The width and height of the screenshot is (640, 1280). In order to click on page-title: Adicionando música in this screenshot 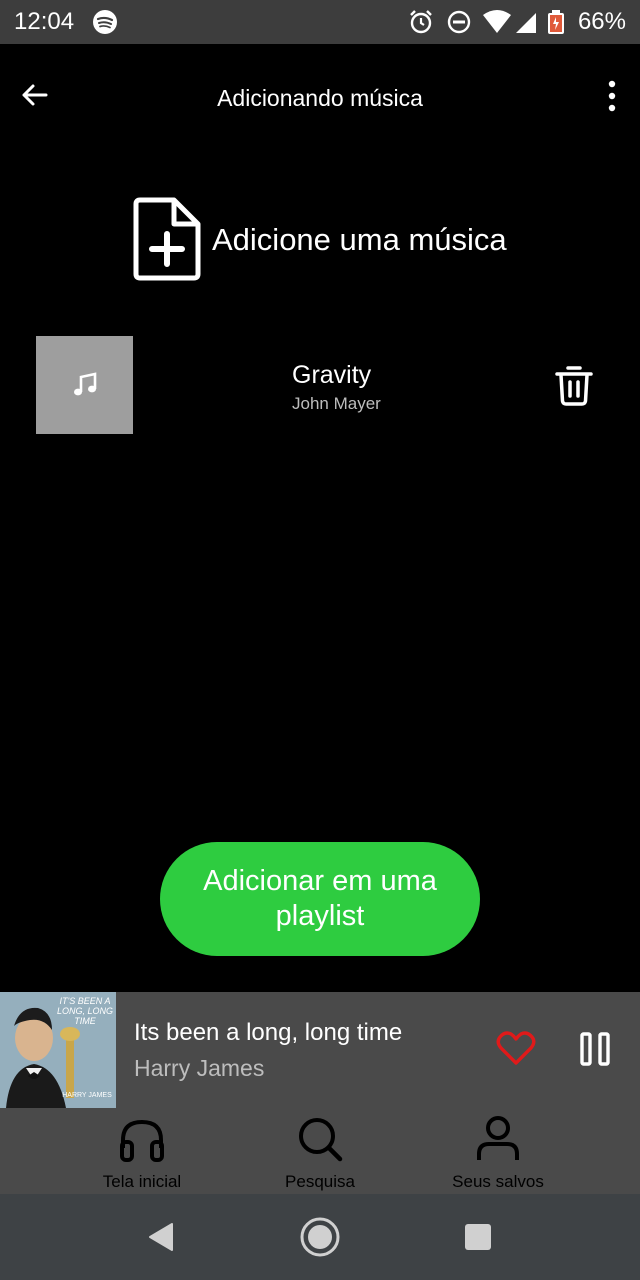, I will do `click(320, 98)`.